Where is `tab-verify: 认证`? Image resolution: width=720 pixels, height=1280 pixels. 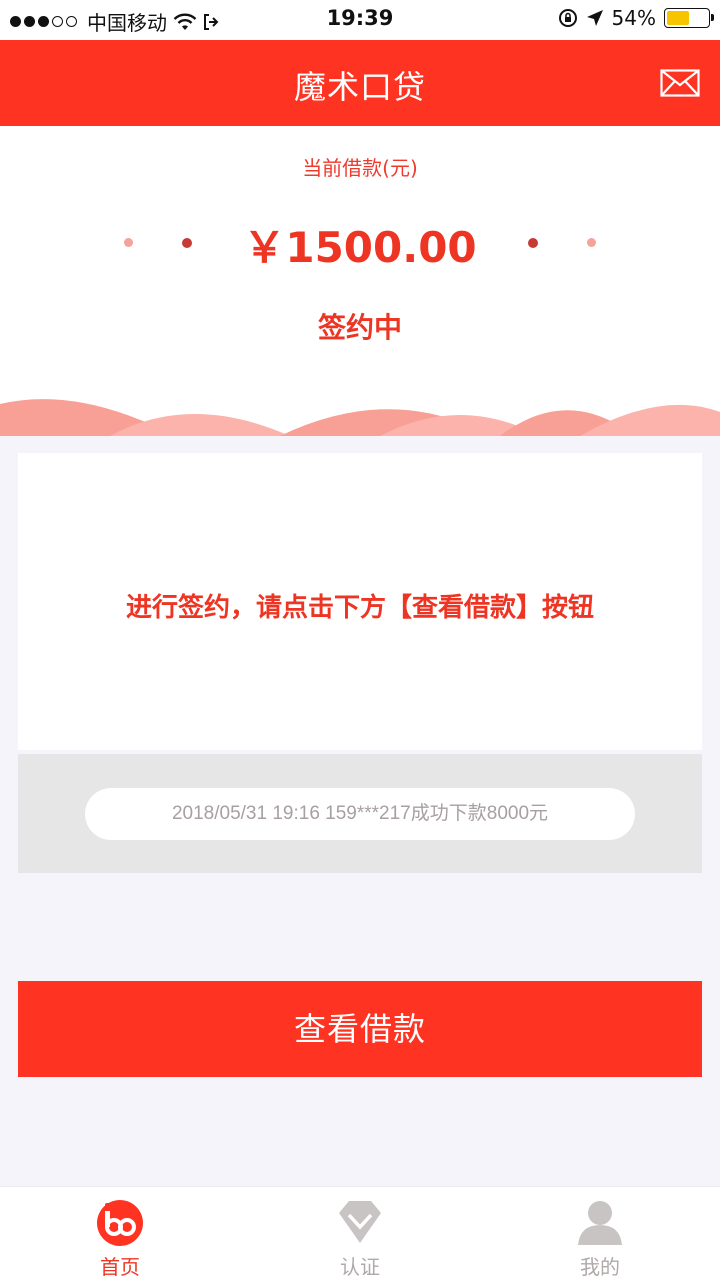
tab-verify: 认证 is located at coordinates (360, 1233).